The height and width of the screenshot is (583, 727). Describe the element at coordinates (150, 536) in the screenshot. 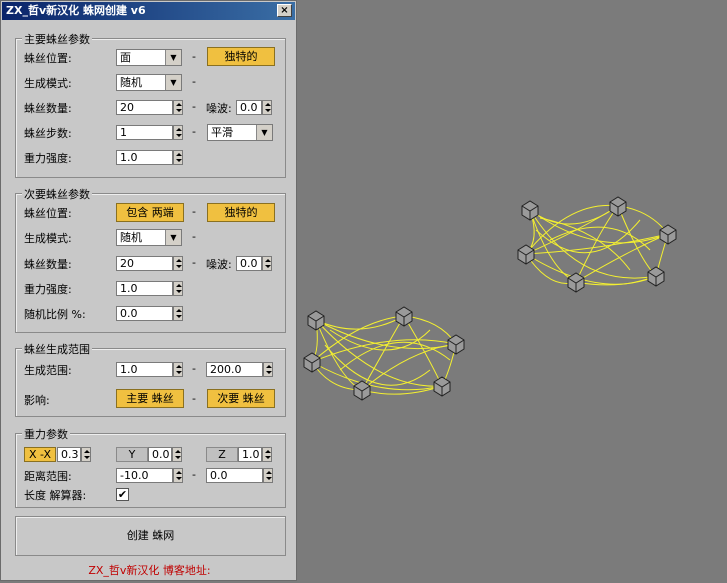

I see `create-web-button: 创建 蛛网` at that location.